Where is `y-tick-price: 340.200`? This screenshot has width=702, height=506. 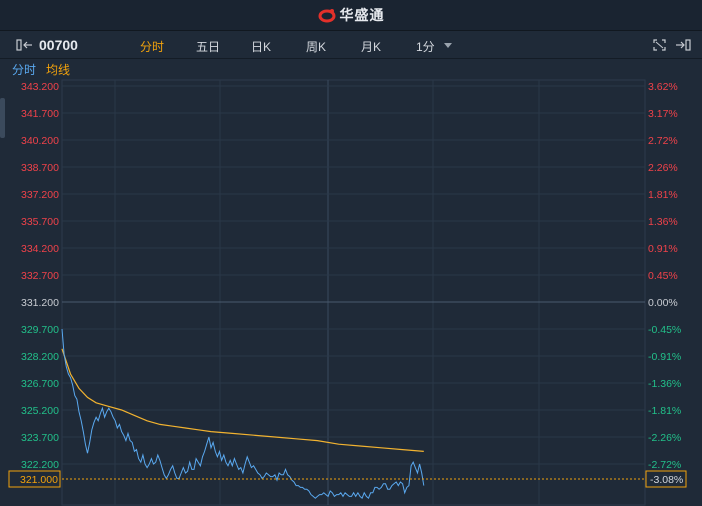 y-tick-price: 340.200 is located at coordinates (40, 141).